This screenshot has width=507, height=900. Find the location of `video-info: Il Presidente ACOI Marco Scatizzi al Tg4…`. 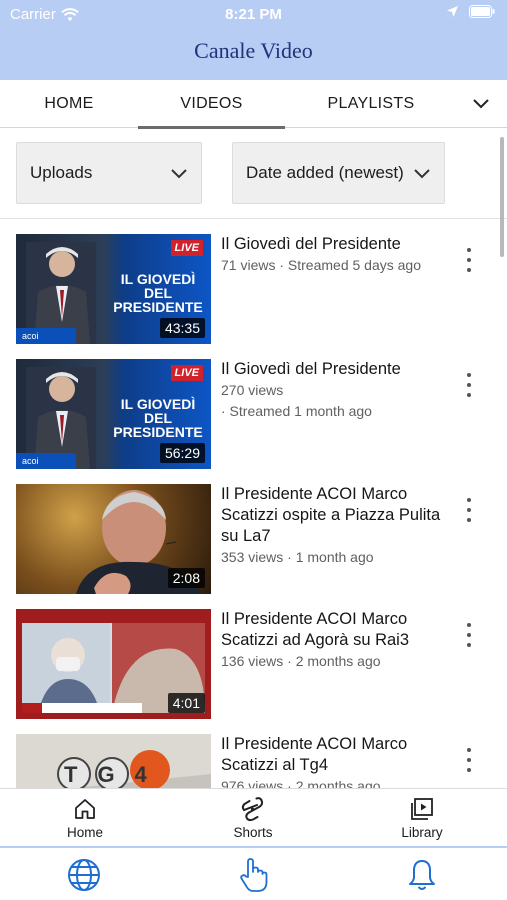

video-info: Il Presidente ACOI Marco Scatizzi al Tg4… is located at coordinates (335, 761).